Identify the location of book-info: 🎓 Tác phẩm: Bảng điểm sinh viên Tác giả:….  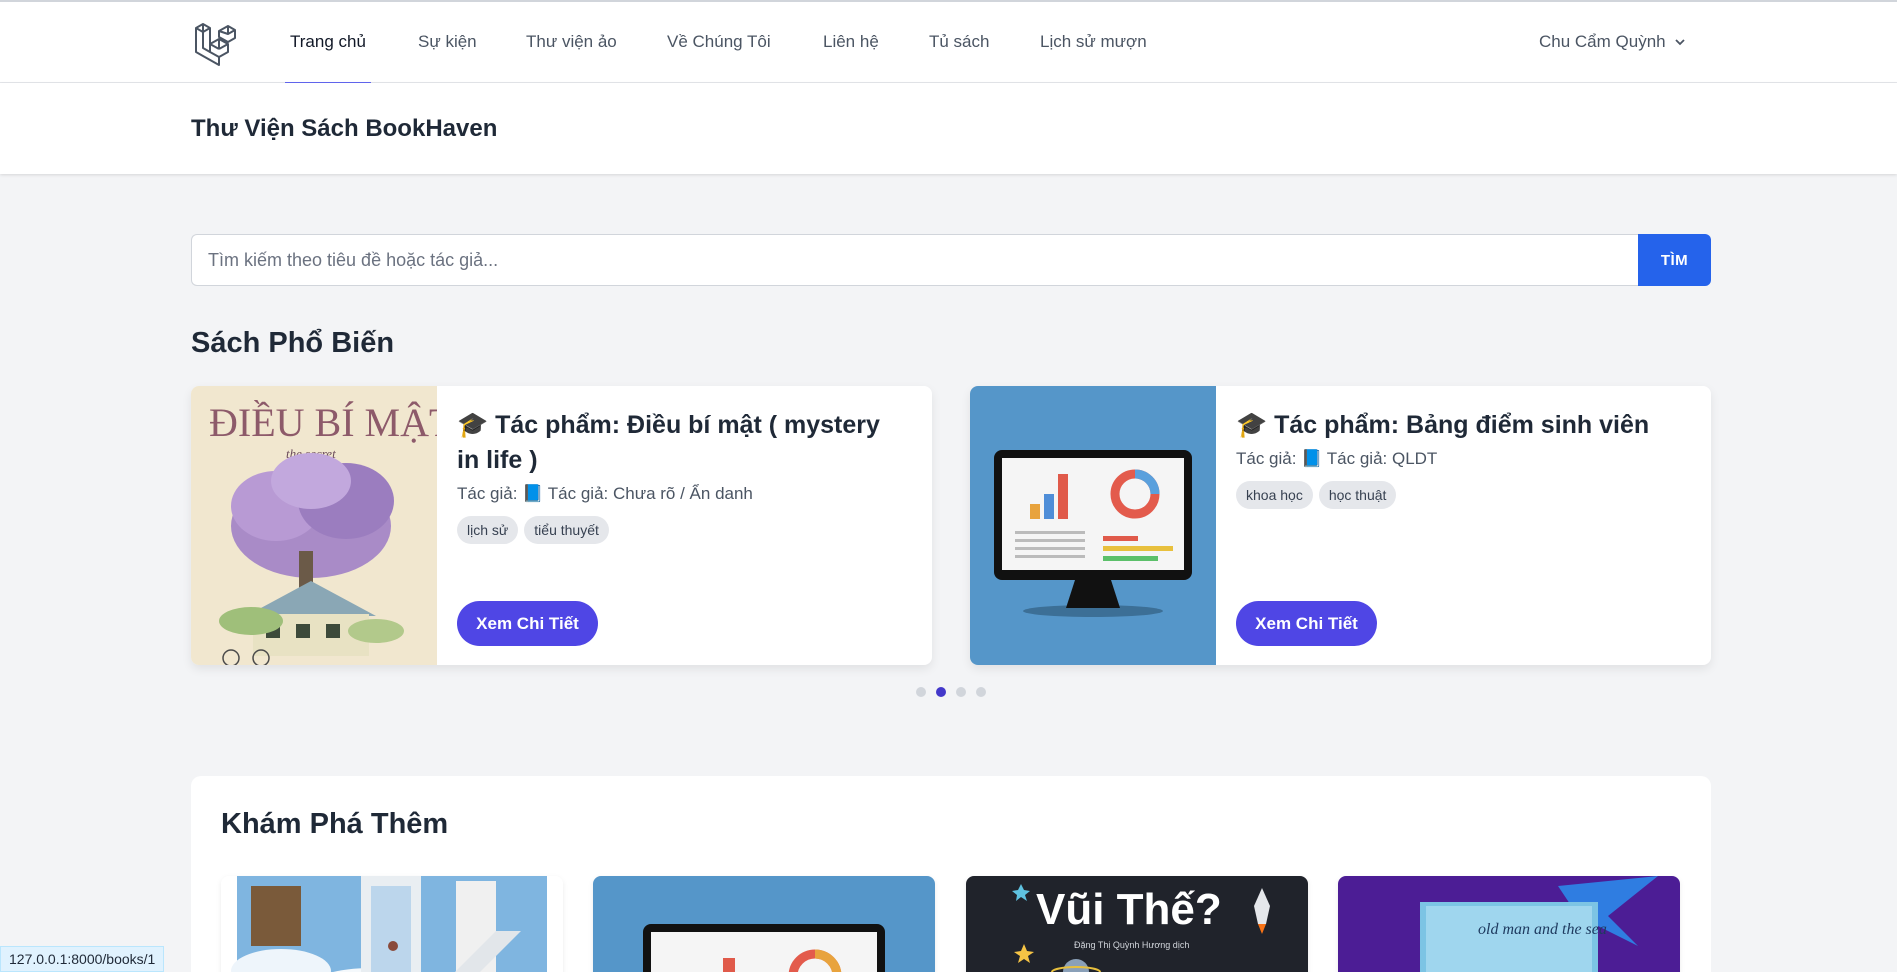
(1458, 458).